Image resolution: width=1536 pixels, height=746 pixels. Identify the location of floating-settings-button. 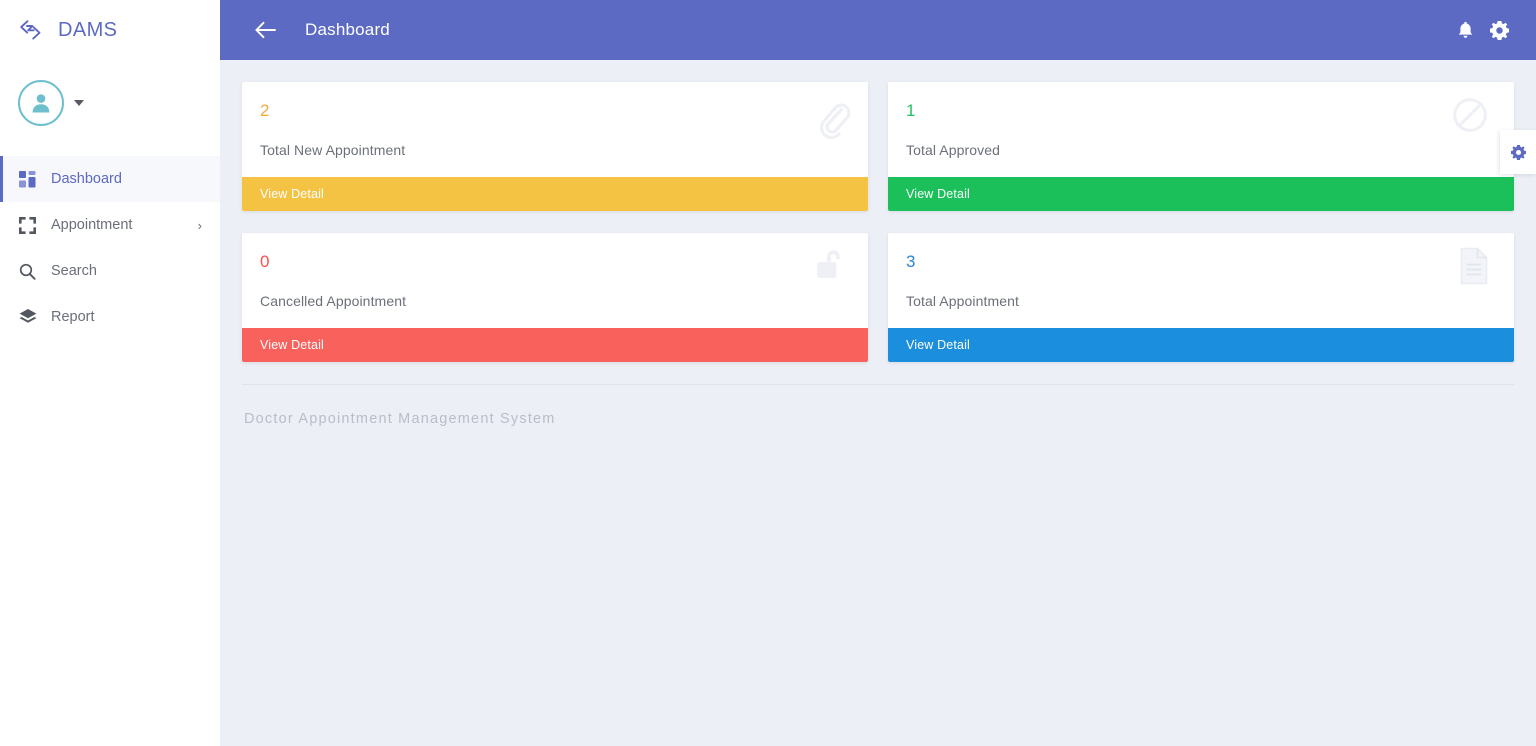
(1518, 152).